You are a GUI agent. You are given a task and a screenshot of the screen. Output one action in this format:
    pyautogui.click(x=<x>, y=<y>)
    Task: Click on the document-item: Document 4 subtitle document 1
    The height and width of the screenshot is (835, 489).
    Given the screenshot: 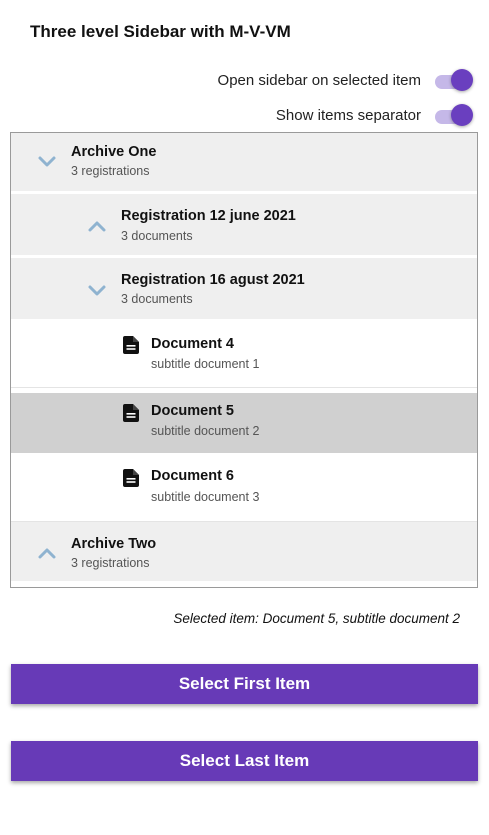 What is the action you would take?
    pyautogui.click(x=244, y=355)
    